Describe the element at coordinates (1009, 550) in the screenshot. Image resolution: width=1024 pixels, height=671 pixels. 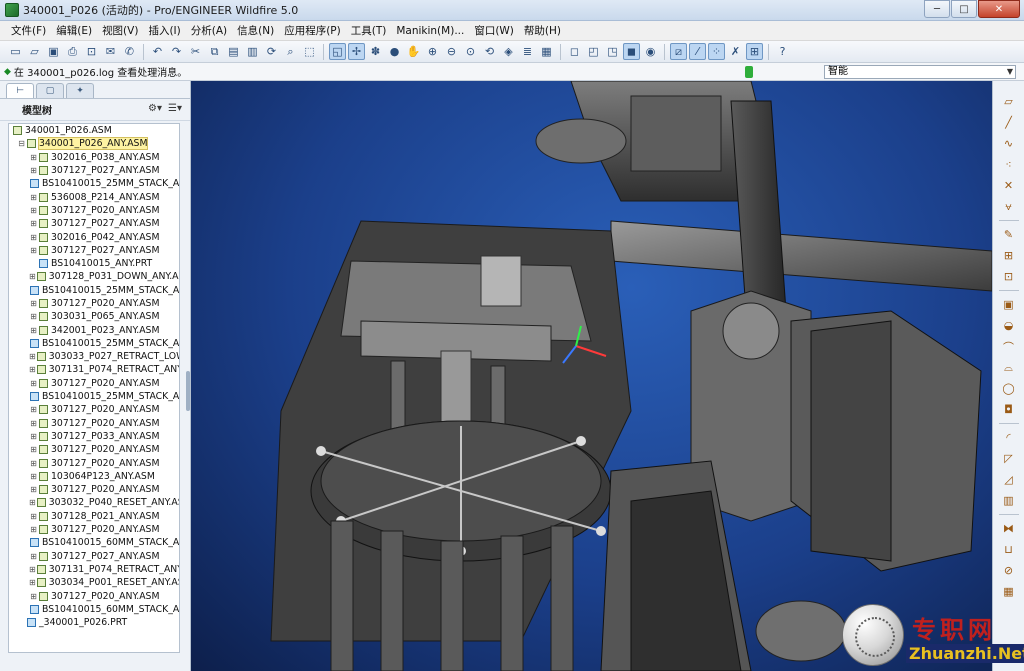
I see `merge-icon: ⊔` at that location.